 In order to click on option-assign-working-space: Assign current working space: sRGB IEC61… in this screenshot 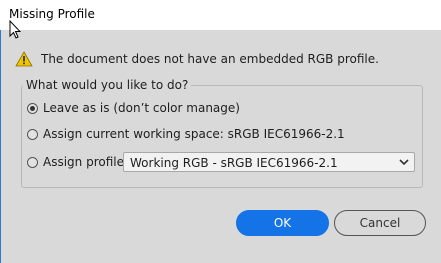, I will do `click(186, 134)`.